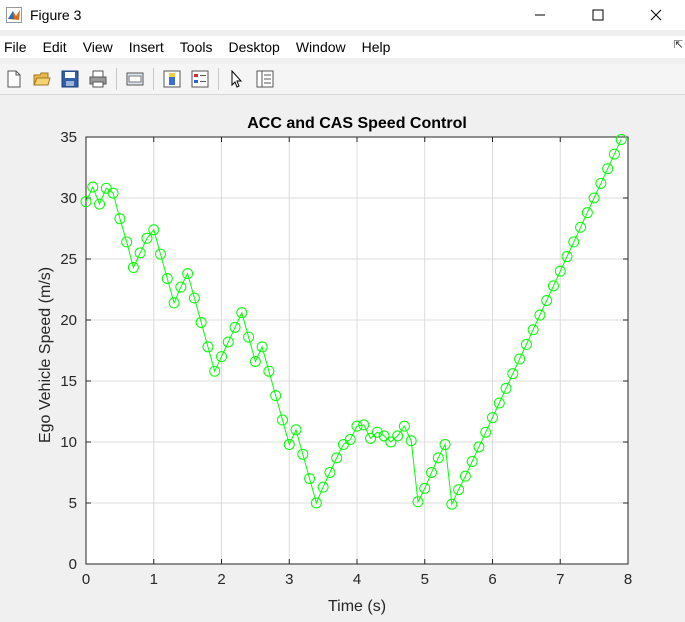 The width and height of the screenshot is (685, 622). What do you see at coordinates (17, 47) in the screenshot?
I see `menu-file: File` at bounding box center [17, 47].